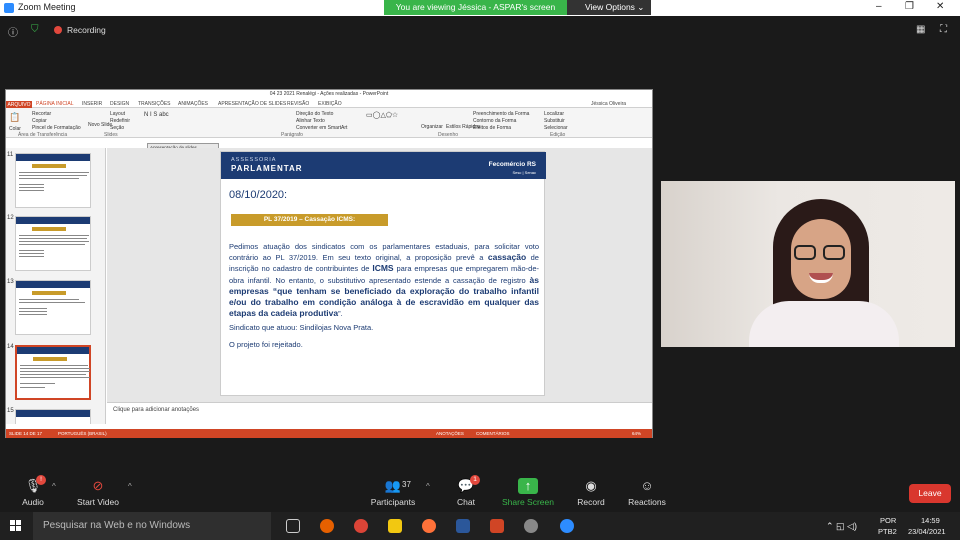 The image size is (960, 540). I want to click on participants-button: 👥 37 Participants, so click(393, 487).